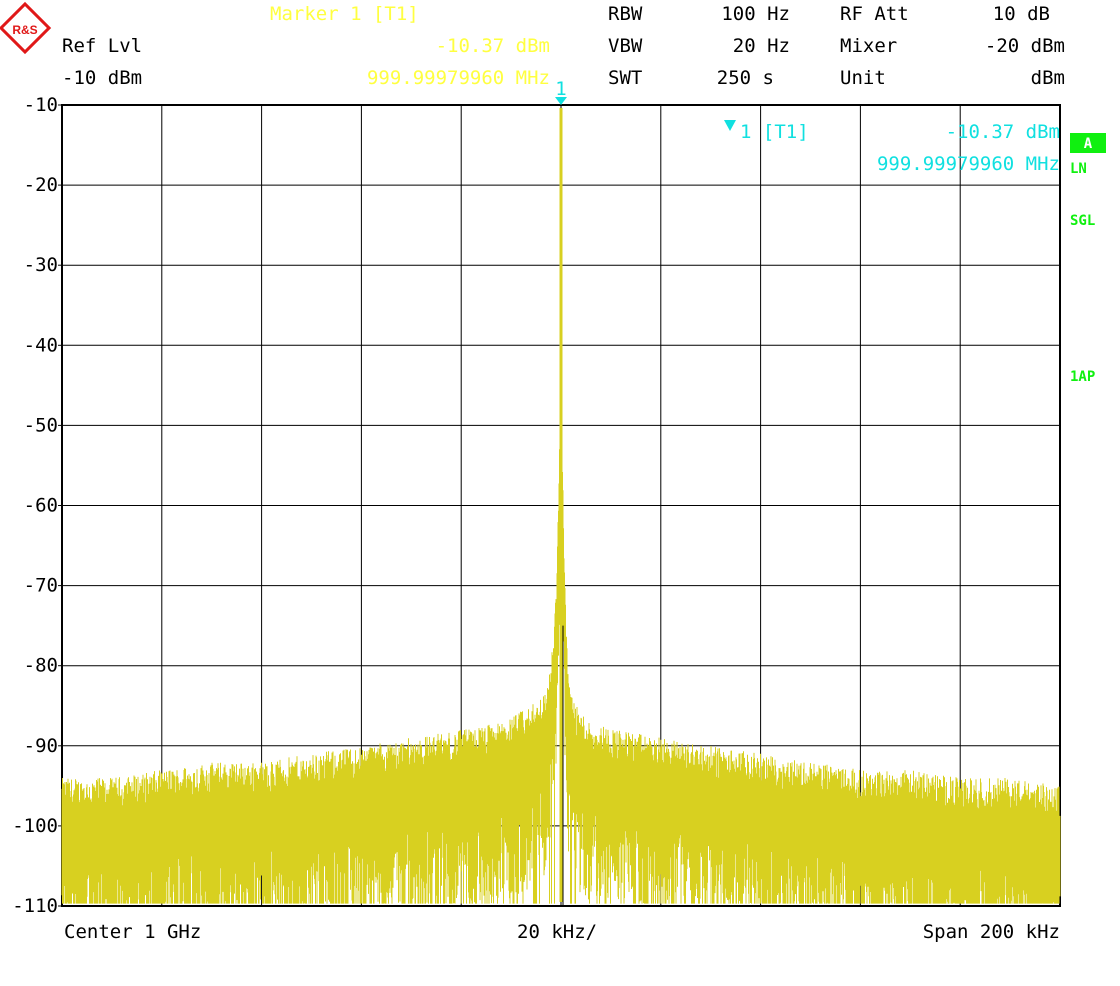 This screenshot has height=986, width=1120. I want to click on marker-1: 1, so click(560, 91).